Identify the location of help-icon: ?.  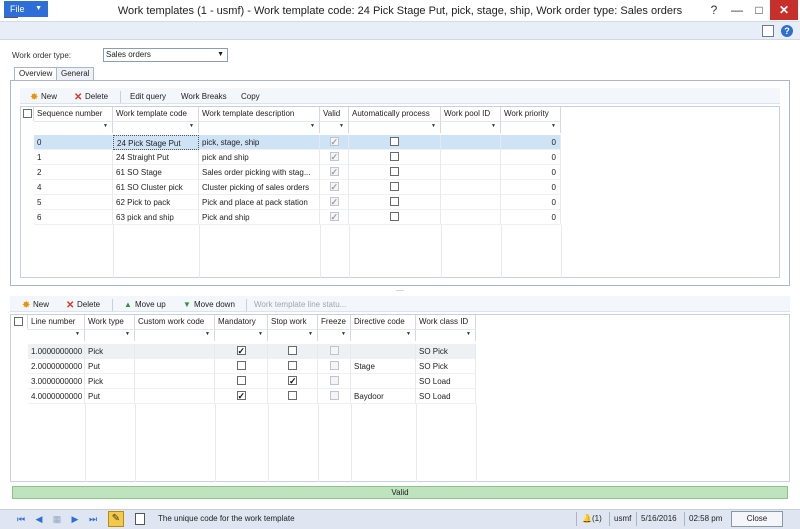
(787, 31).